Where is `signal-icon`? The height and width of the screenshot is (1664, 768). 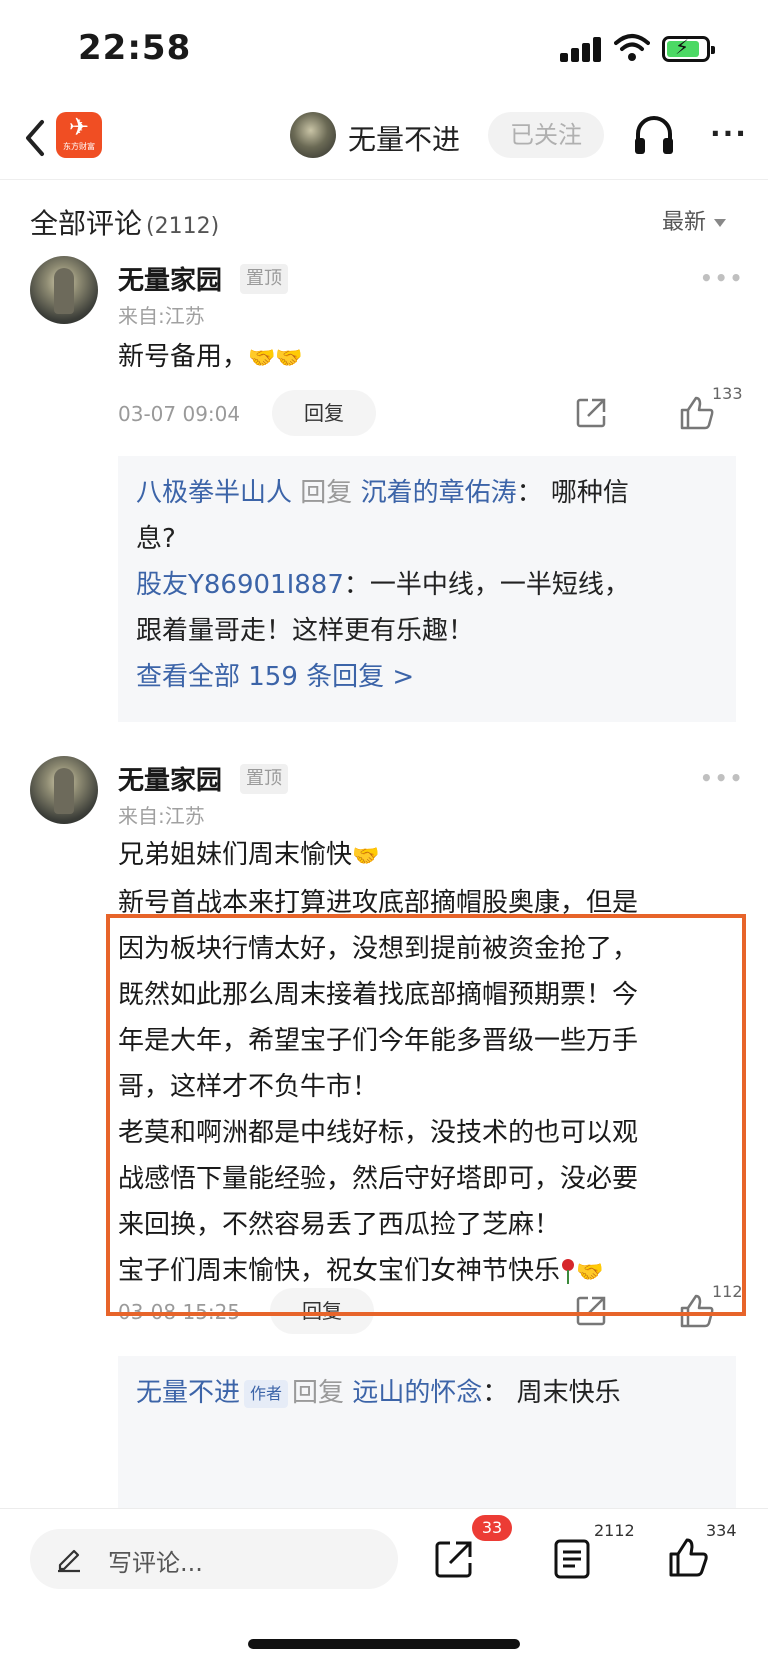 signal-icon is located at coordinates (581, 49).